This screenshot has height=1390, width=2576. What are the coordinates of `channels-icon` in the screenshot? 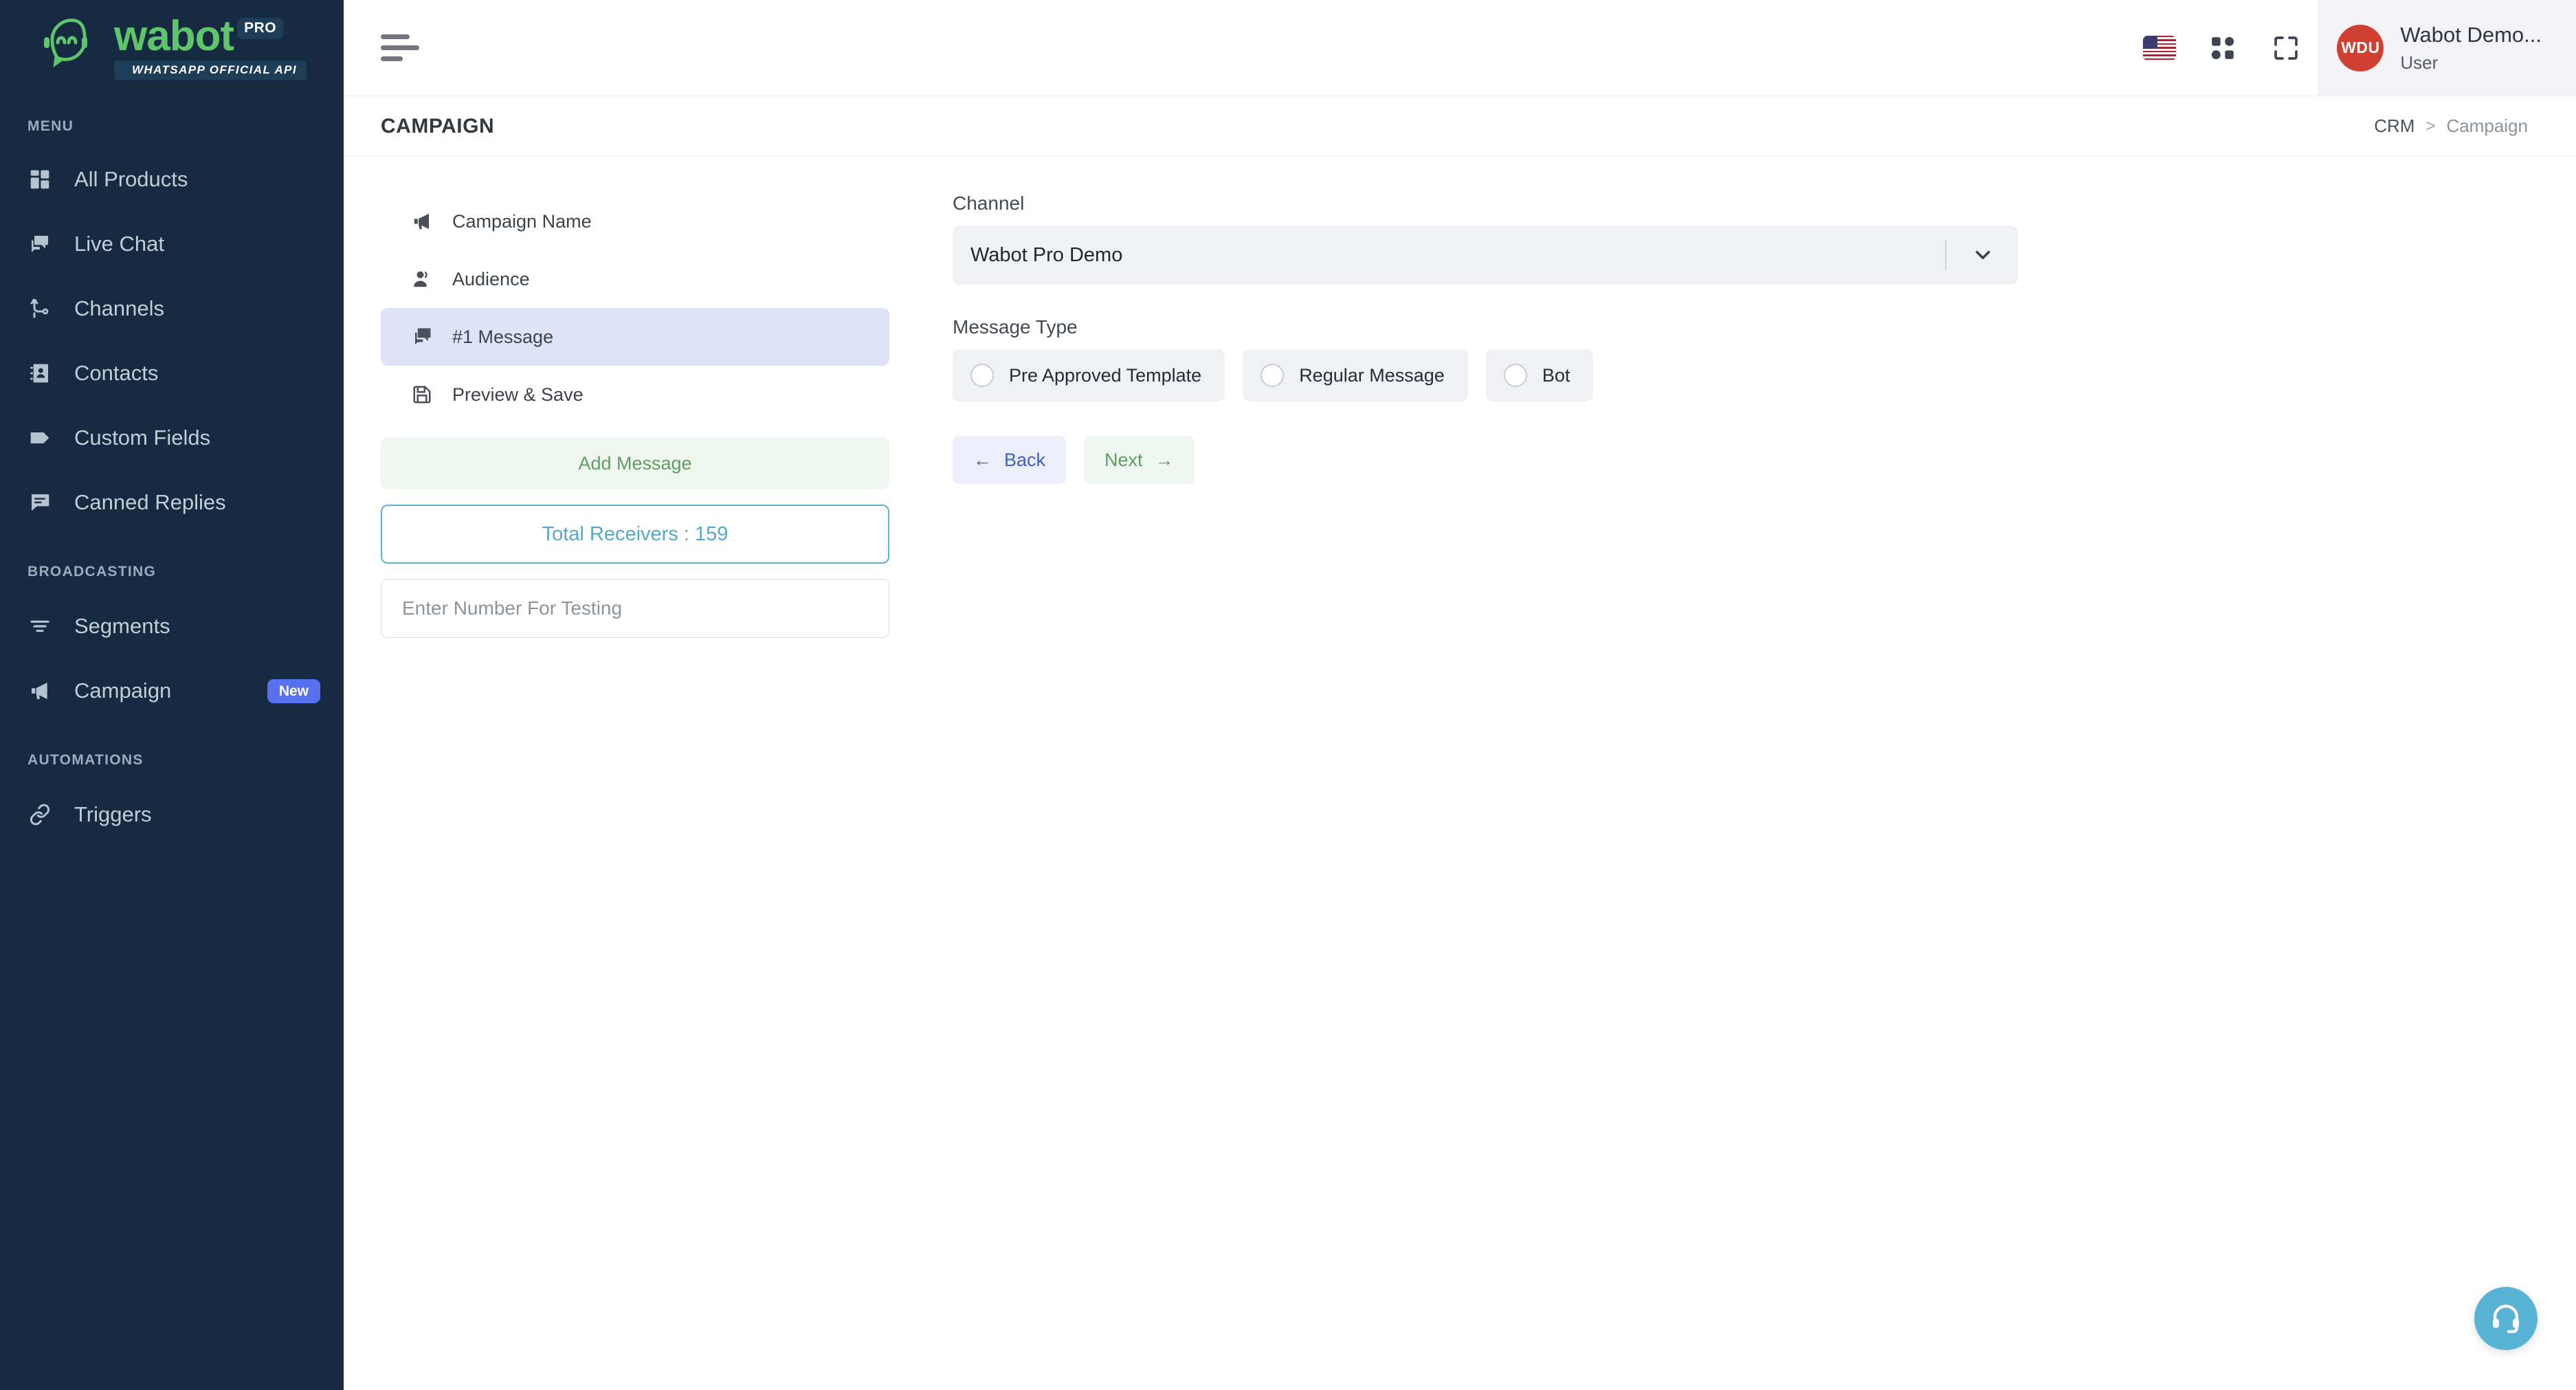 It's located at (44, 309).